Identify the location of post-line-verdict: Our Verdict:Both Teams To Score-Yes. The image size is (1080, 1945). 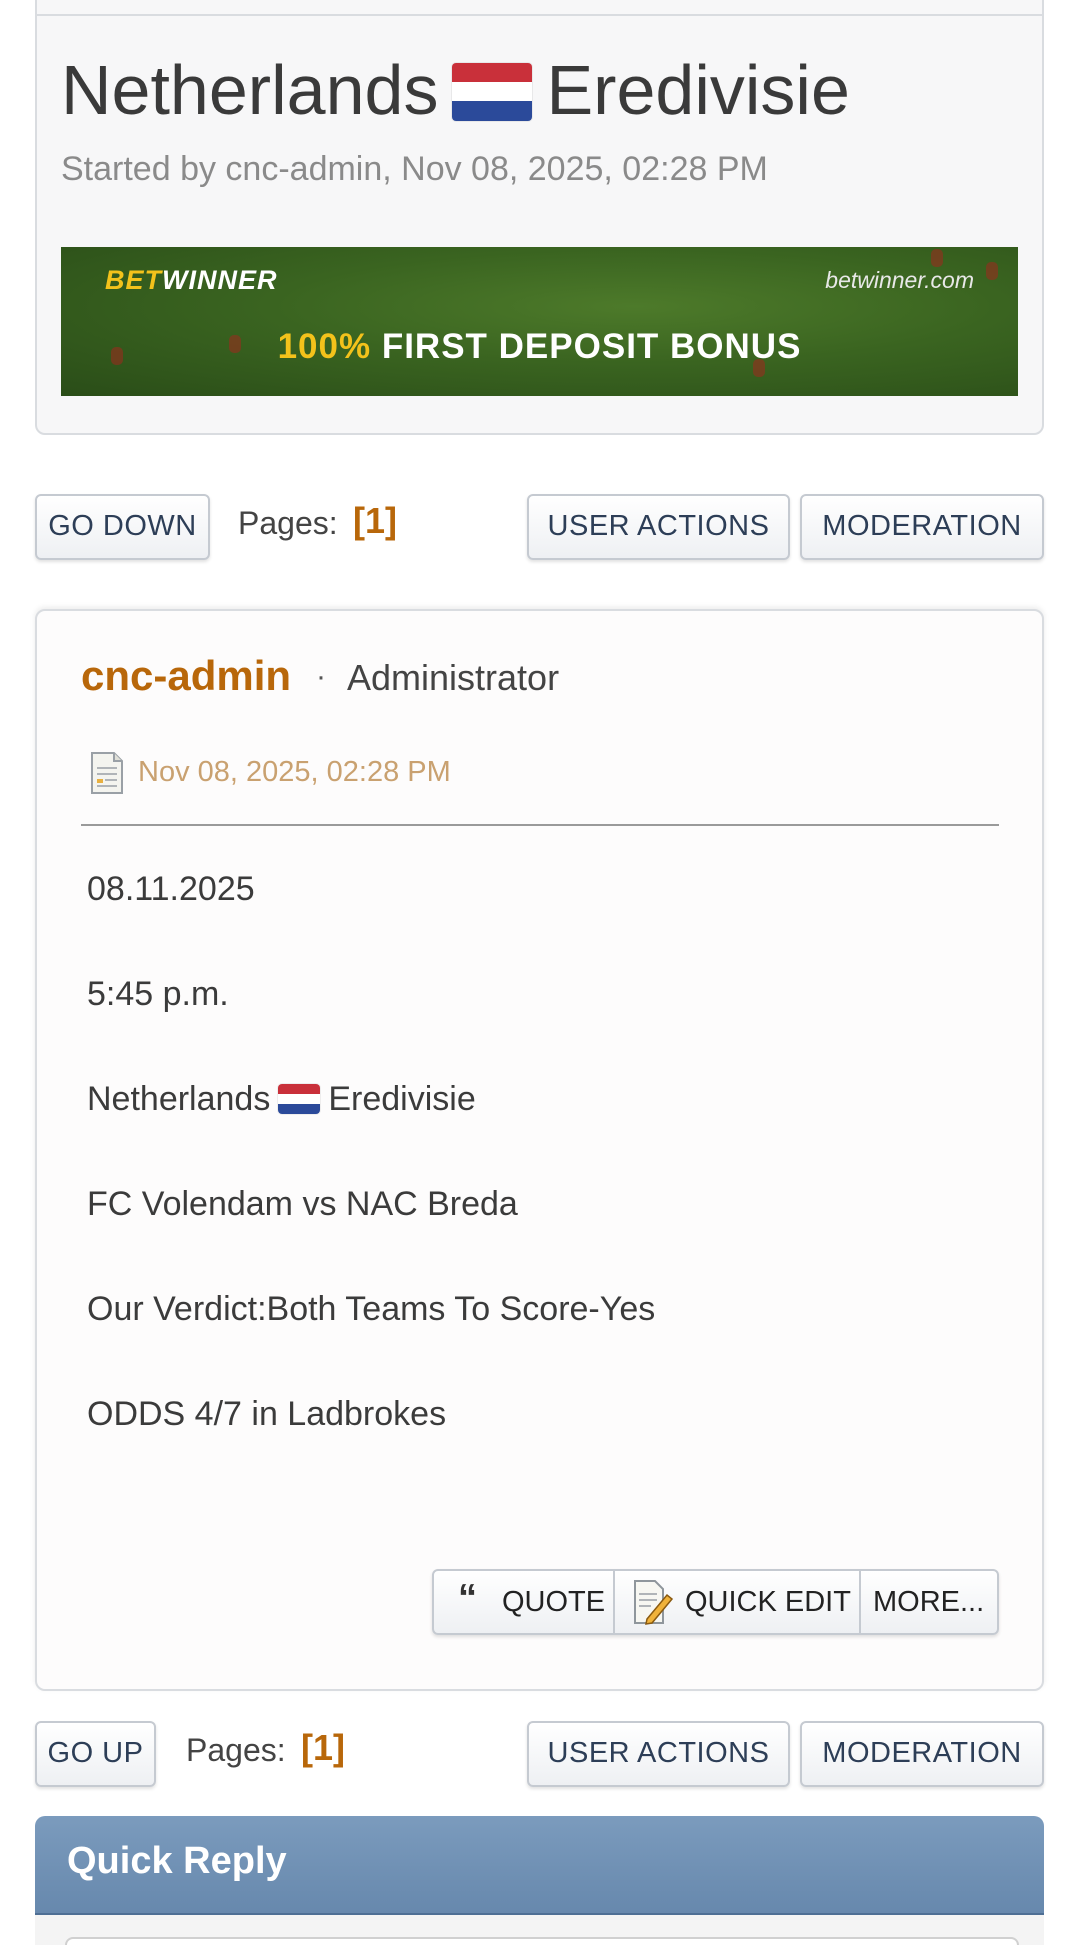
(371, 1309).